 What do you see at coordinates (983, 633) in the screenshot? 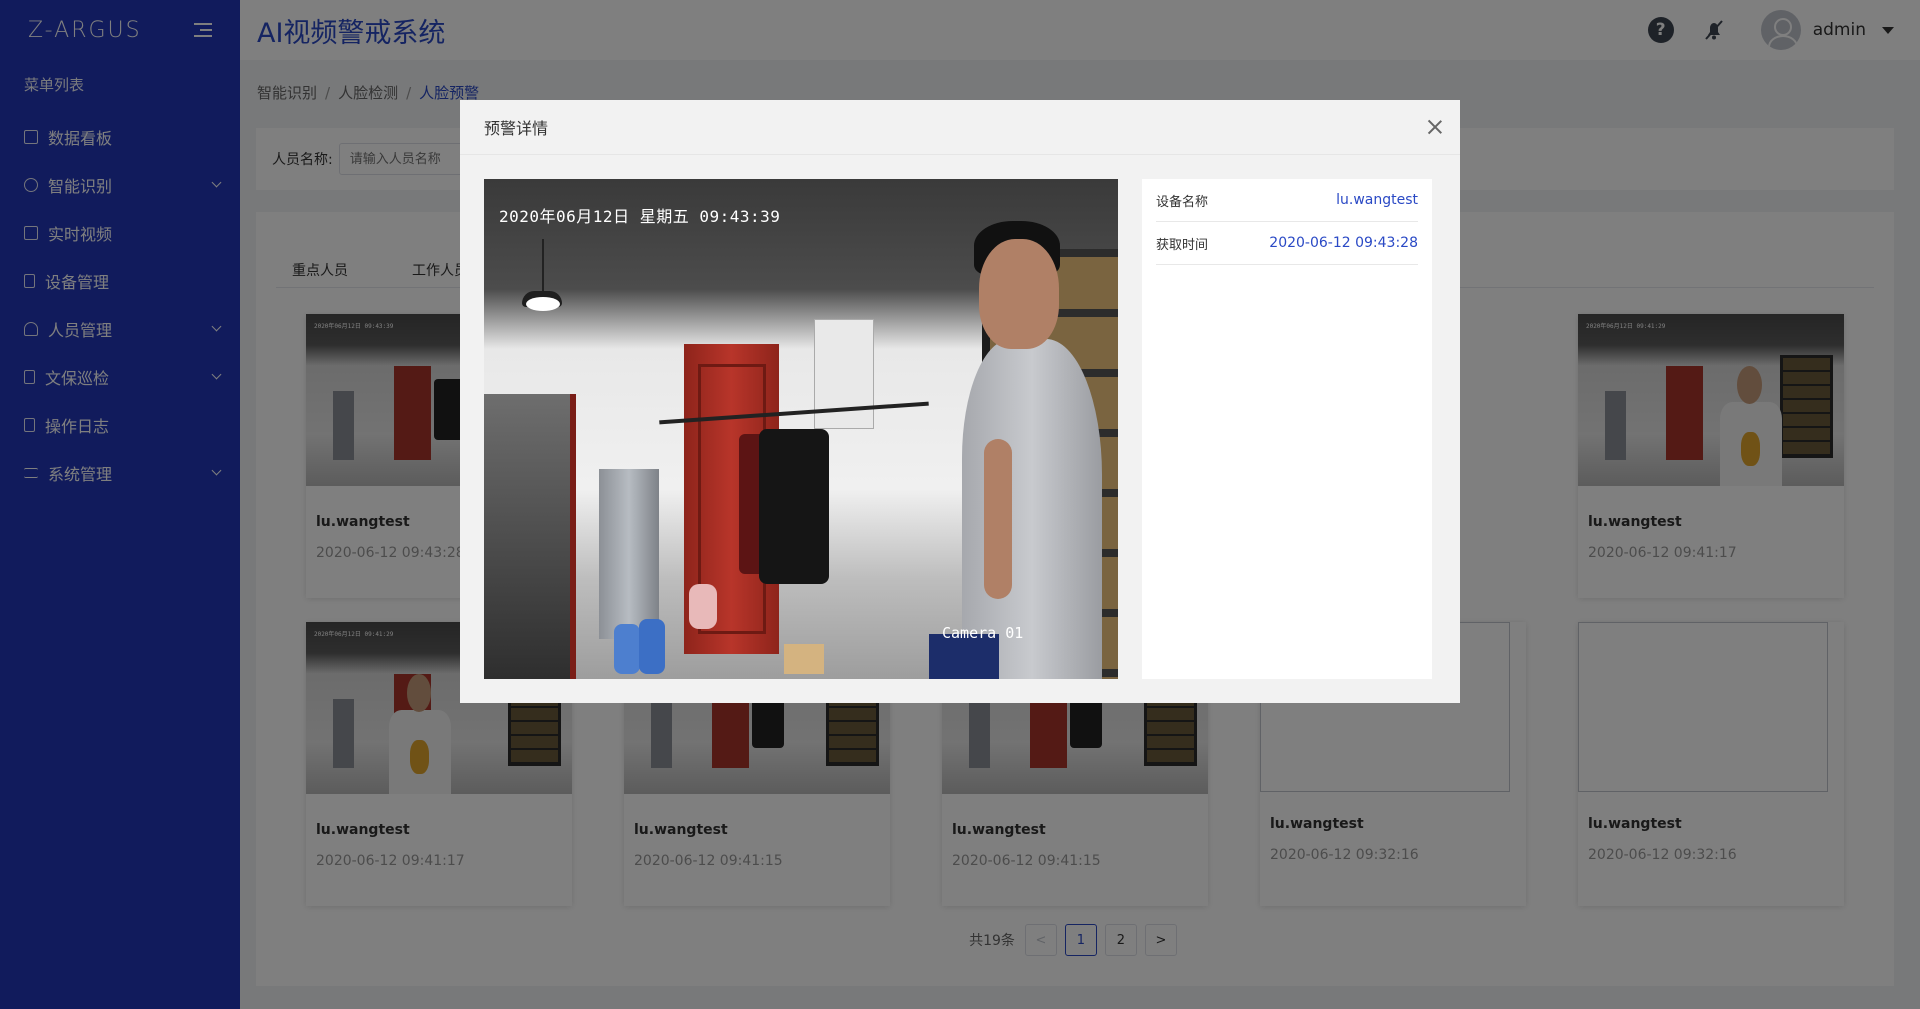
I see `snapshot-camera-label: Camera 01` at bounding box center [983, 633].